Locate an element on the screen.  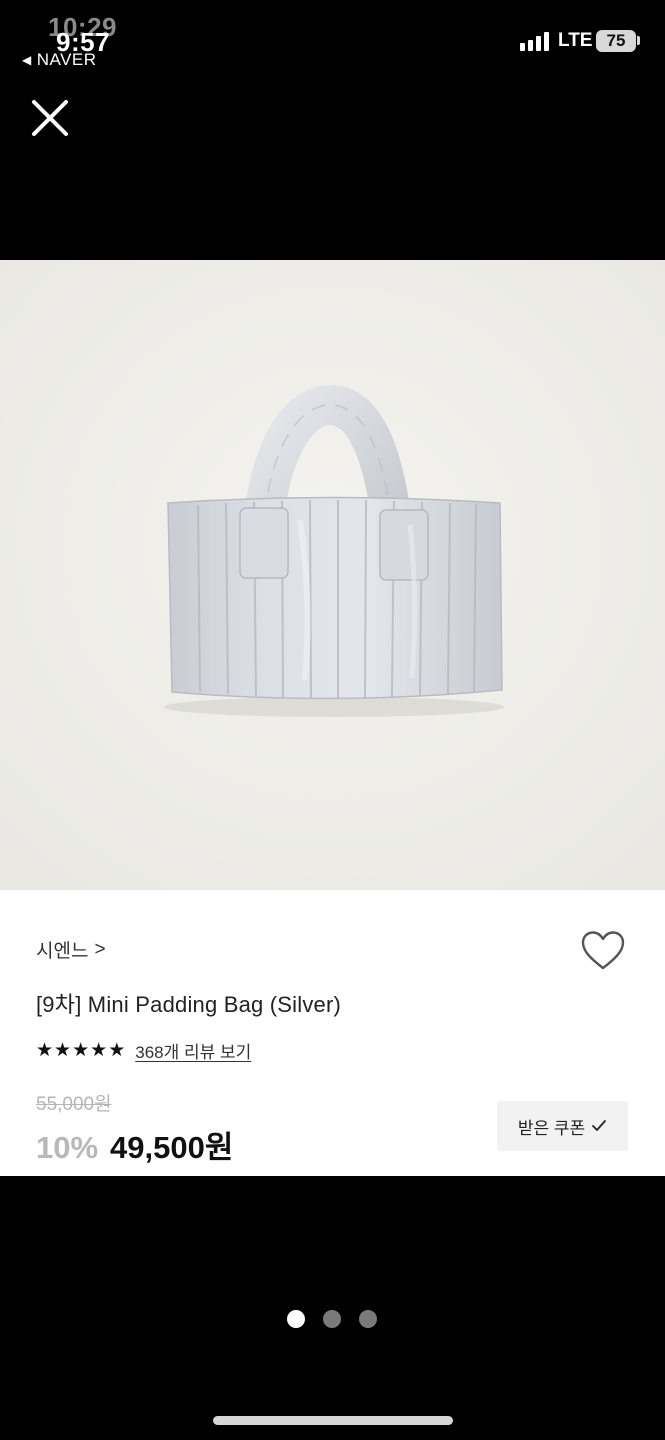
sale-price: 49,500원 is located at coordinates (172, 1147).